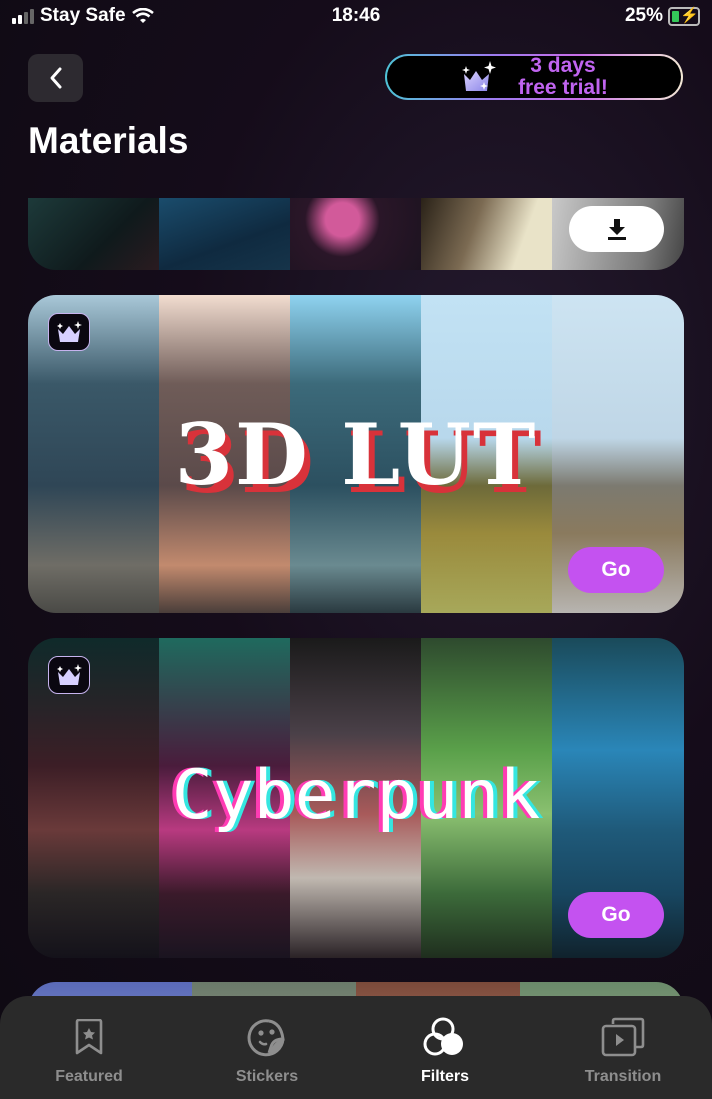 This screenshot has width=712, height=1099. I want to click on tab-label: Stickers, so click(267, 1076).